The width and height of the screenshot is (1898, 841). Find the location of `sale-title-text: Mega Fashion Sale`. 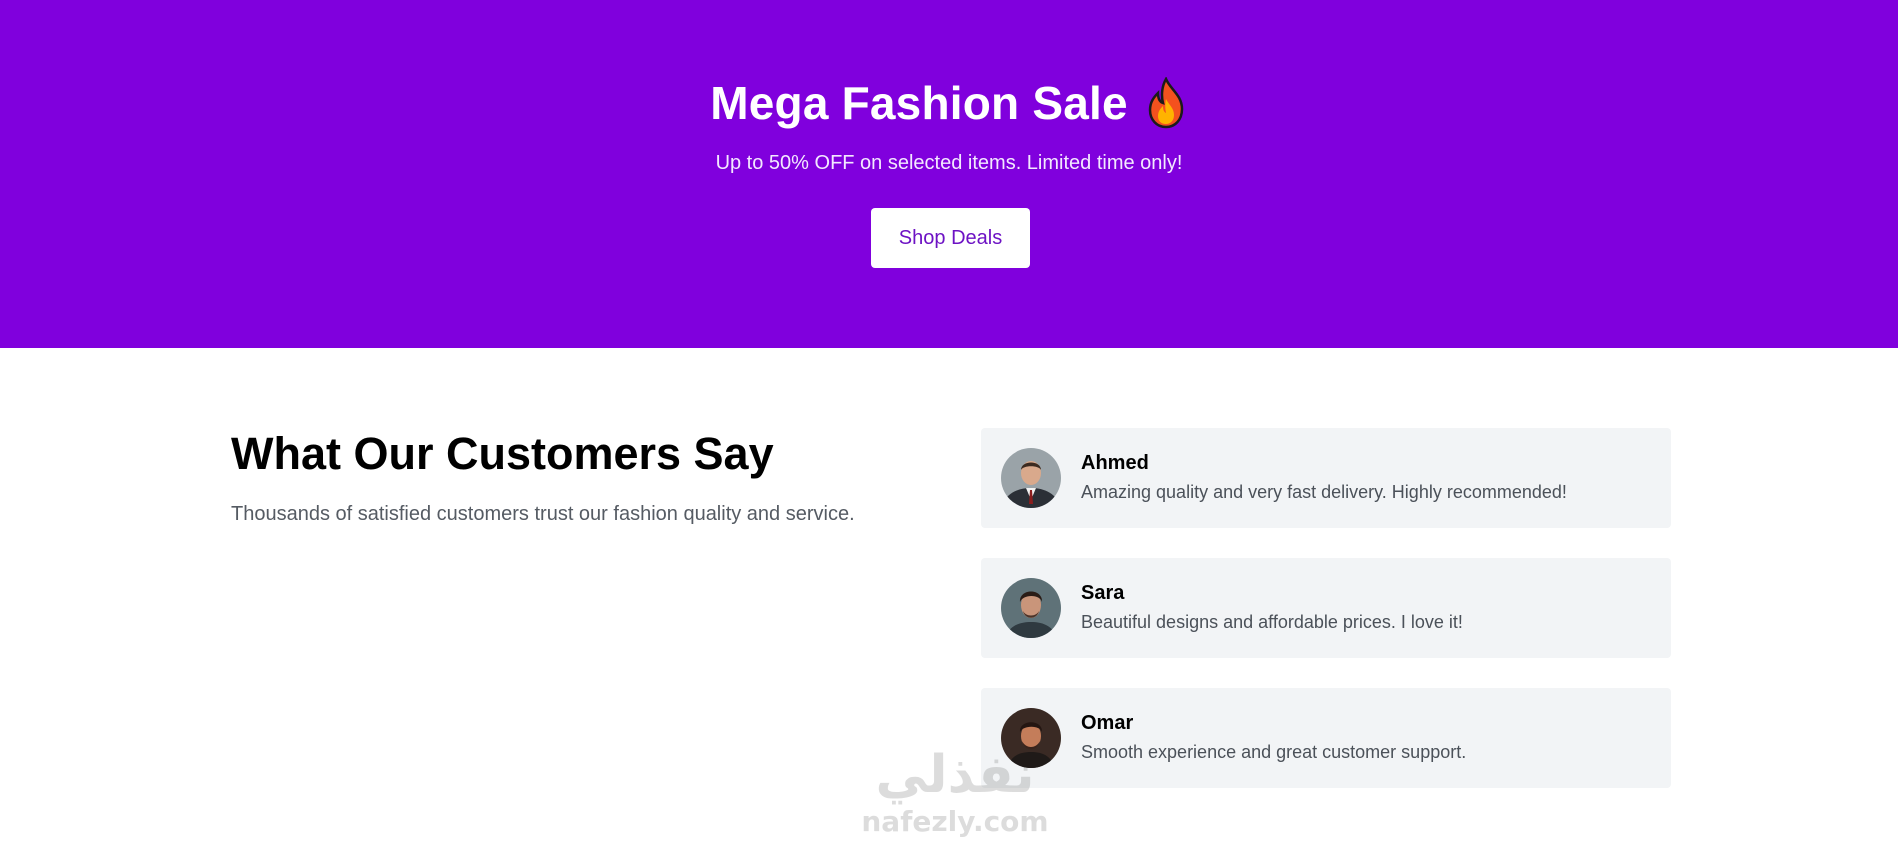

sale-title-text: Mega Fashion Sale is located at coordinates (919, 103).